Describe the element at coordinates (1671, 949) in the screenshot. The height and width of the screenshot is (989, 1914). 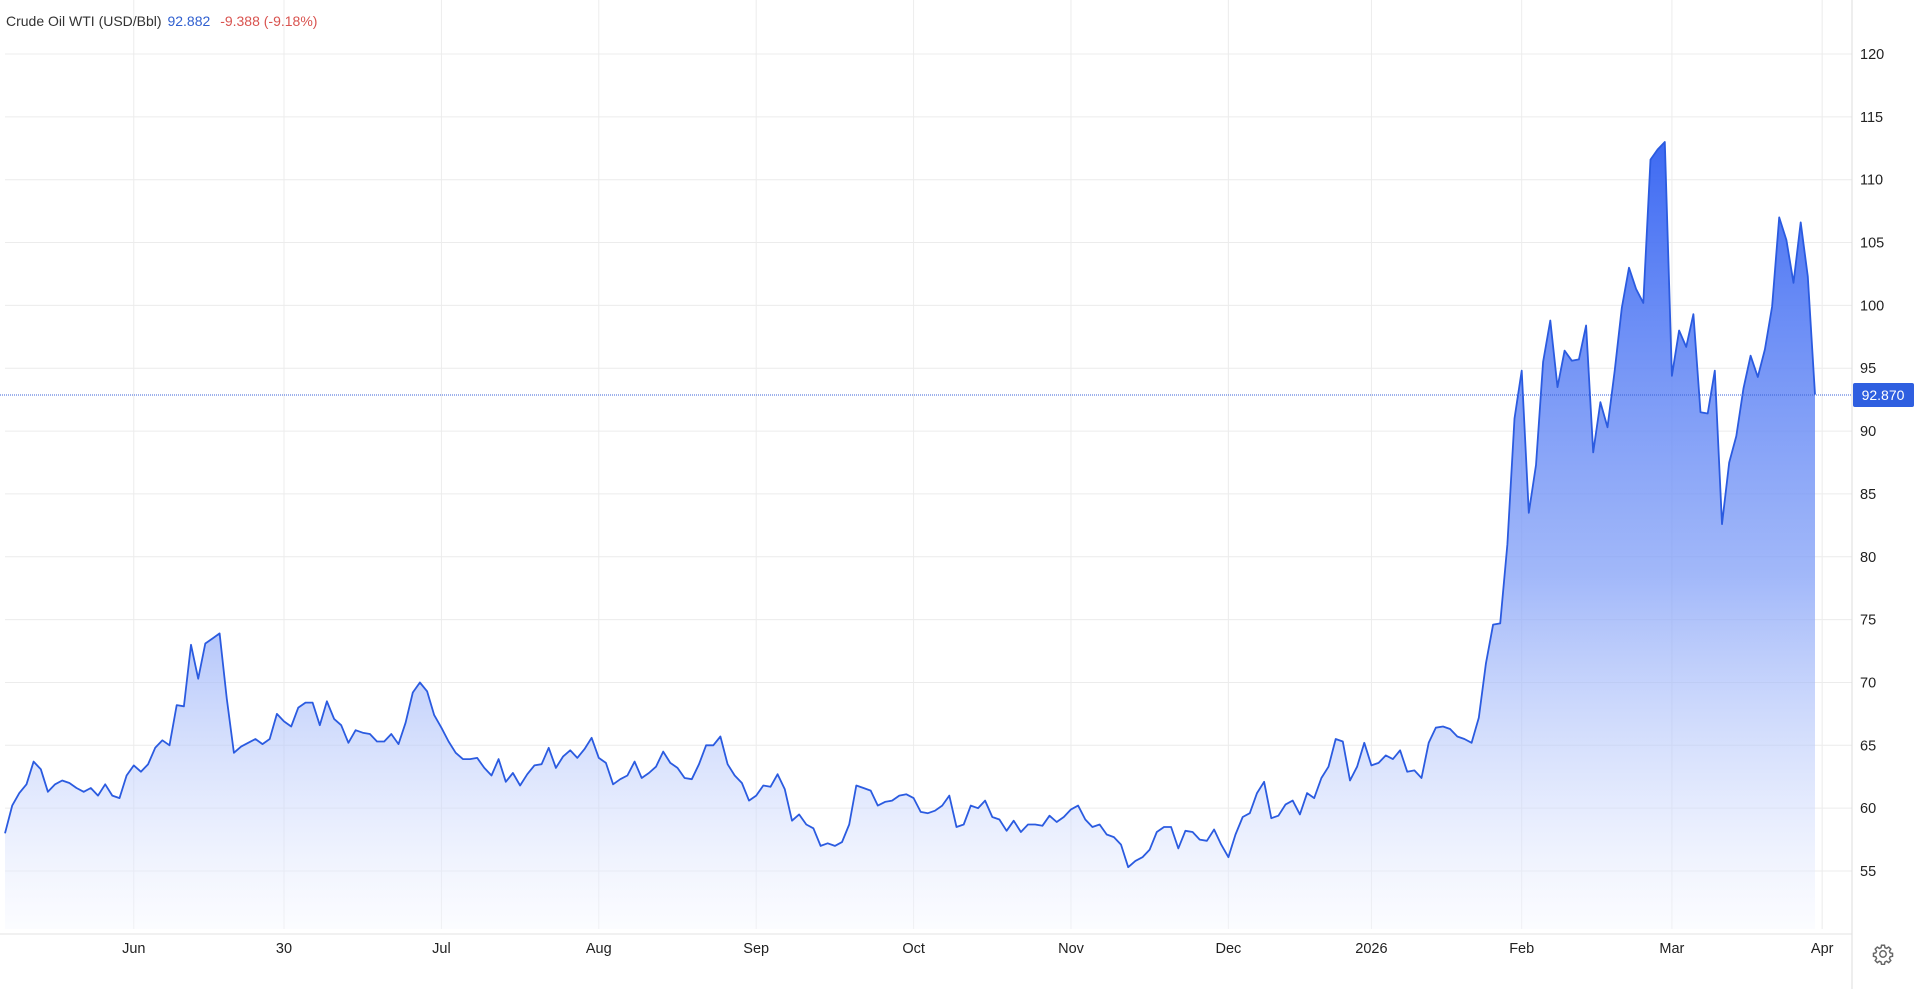
I see `x-tick-label: Mar` at that location.